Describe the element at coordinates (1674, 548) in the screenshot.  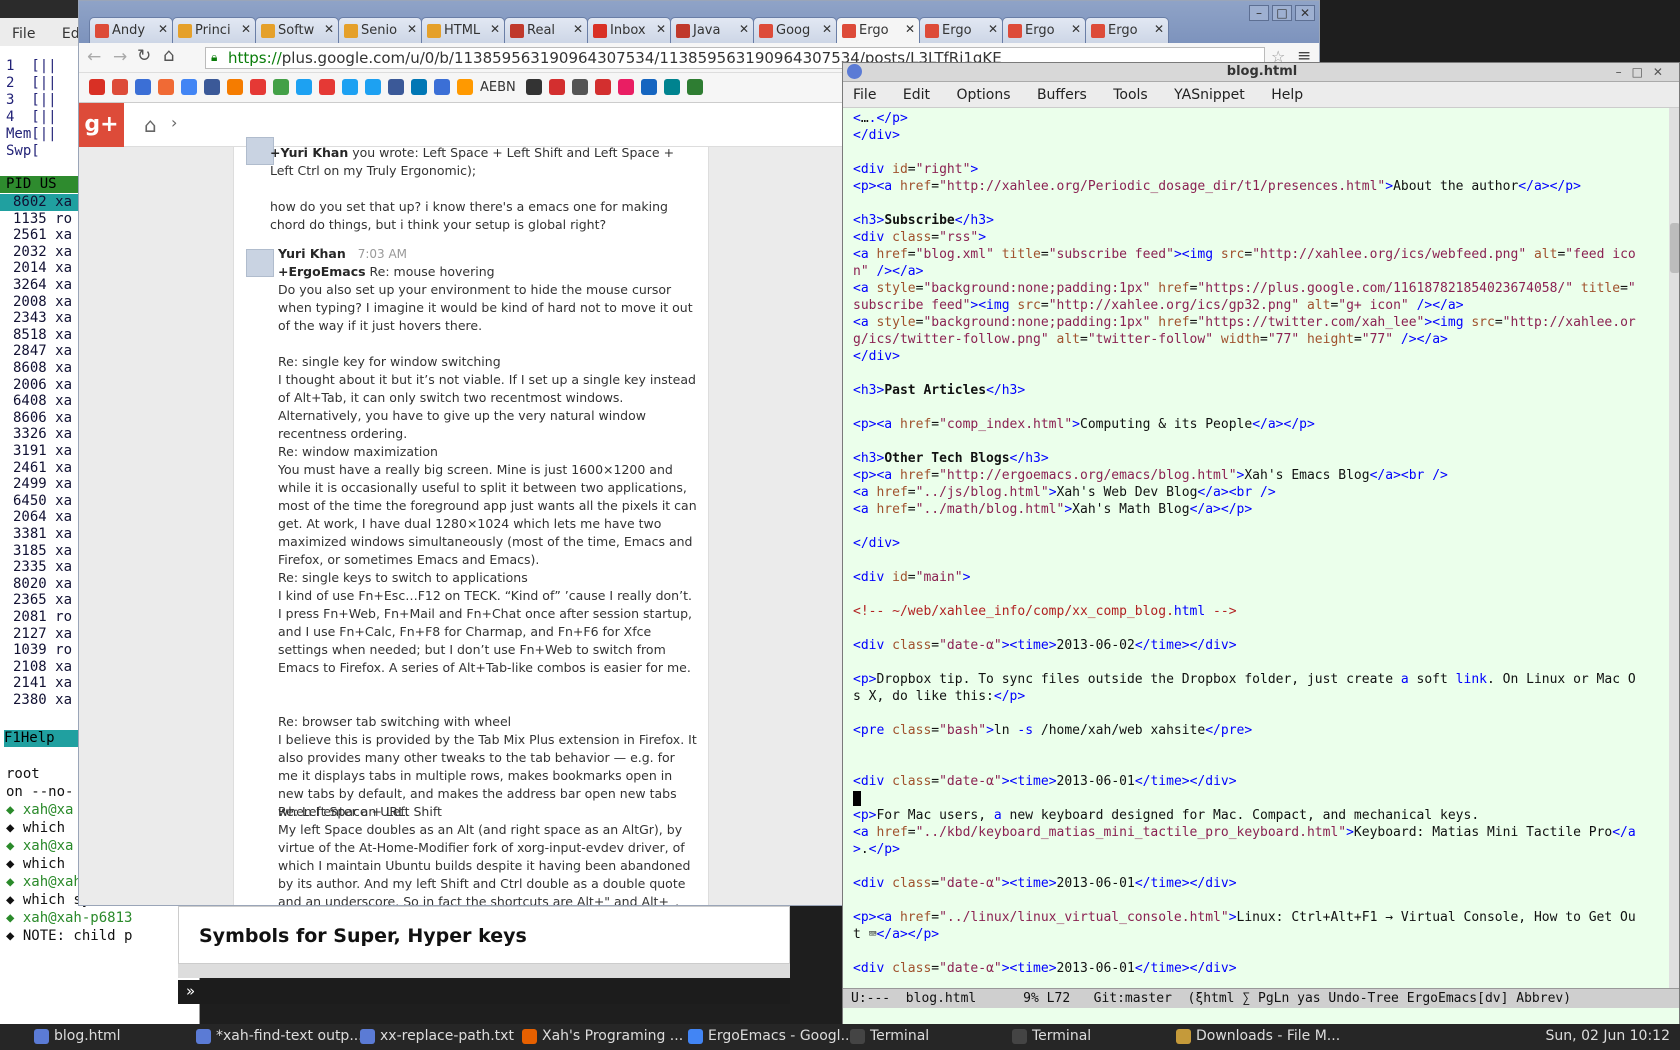
I see `vertical-scrollbar` at that location.